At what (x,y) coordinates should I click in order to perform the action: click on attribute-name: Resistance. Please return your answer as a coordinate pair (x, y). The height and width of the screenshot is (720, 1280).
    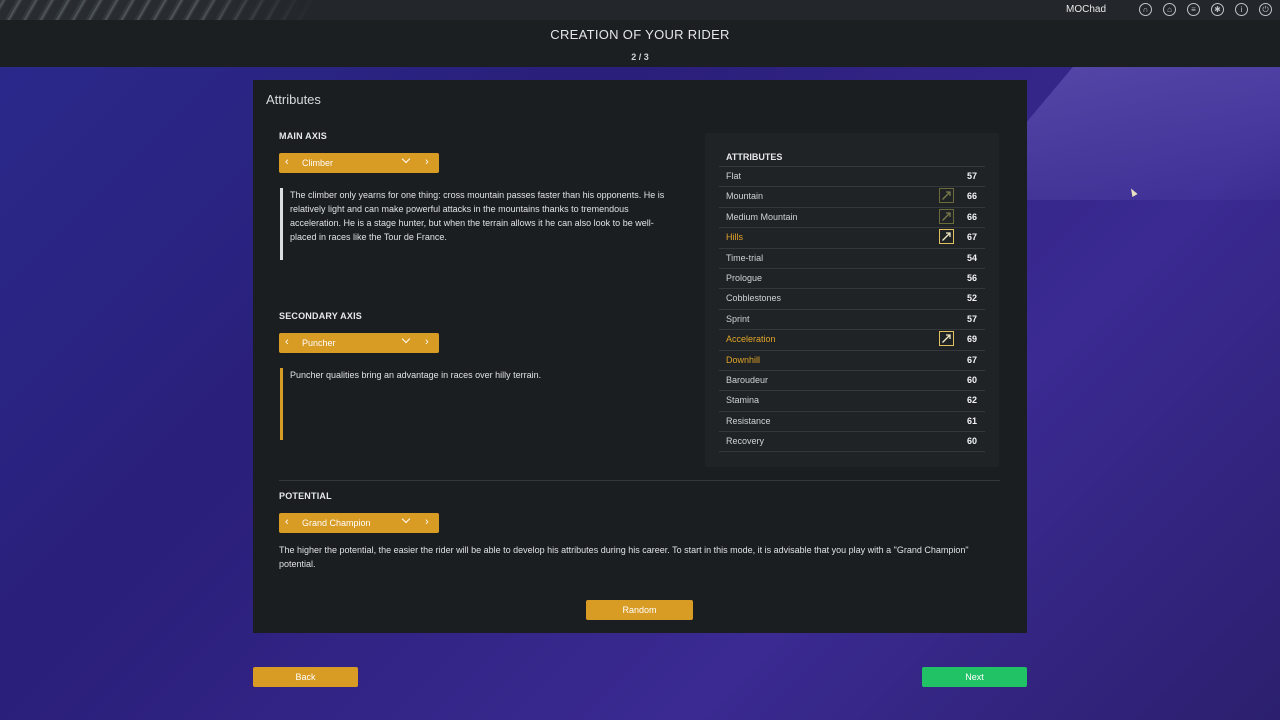
    Looking at the image, I should click on (748, 420).